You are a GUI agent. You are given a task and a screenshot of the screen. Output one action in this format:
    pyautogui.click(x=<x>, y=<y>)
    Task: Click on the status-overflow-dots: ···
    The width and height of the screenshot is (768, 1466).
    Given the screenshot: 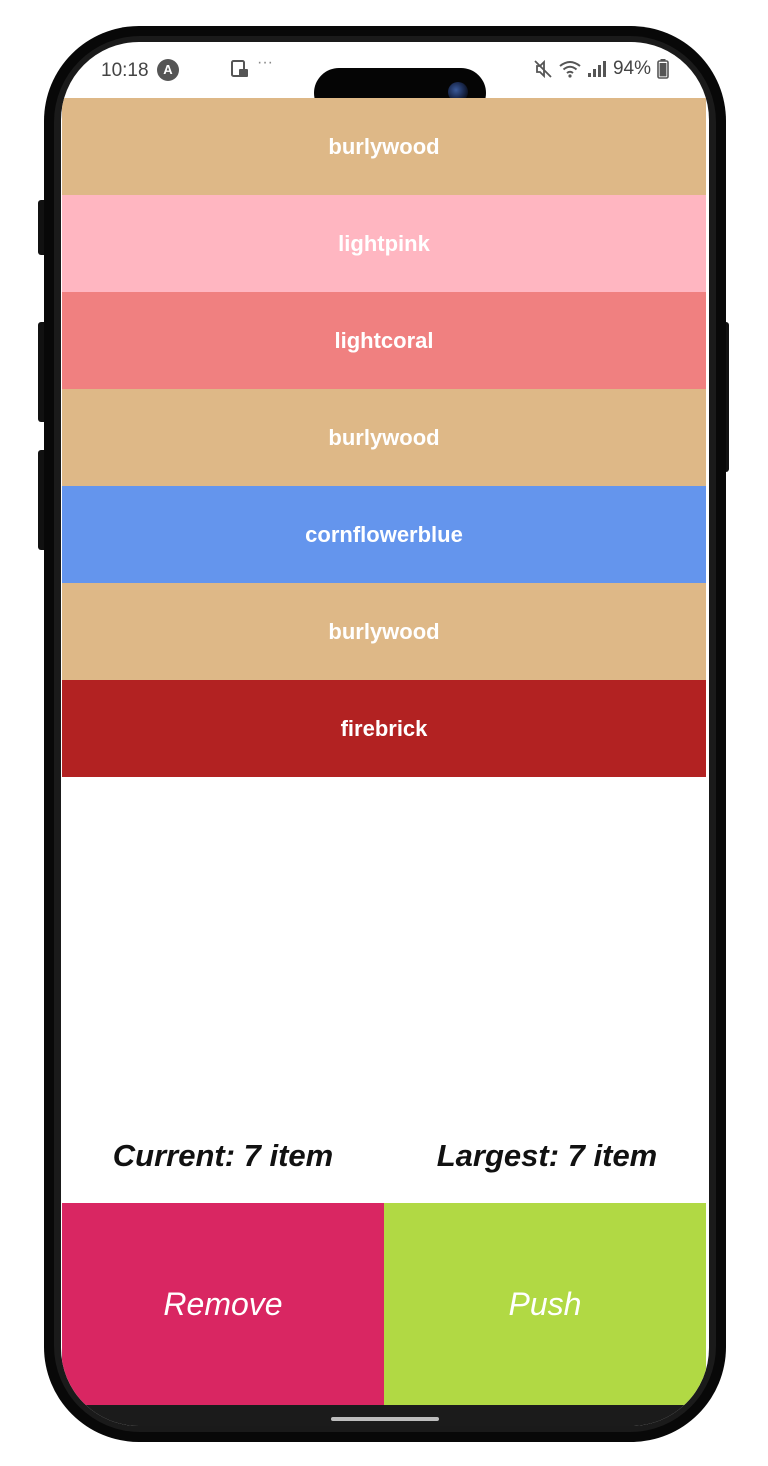 What is the action you would take?
    pyautogui.click(x=265, y=62)
    